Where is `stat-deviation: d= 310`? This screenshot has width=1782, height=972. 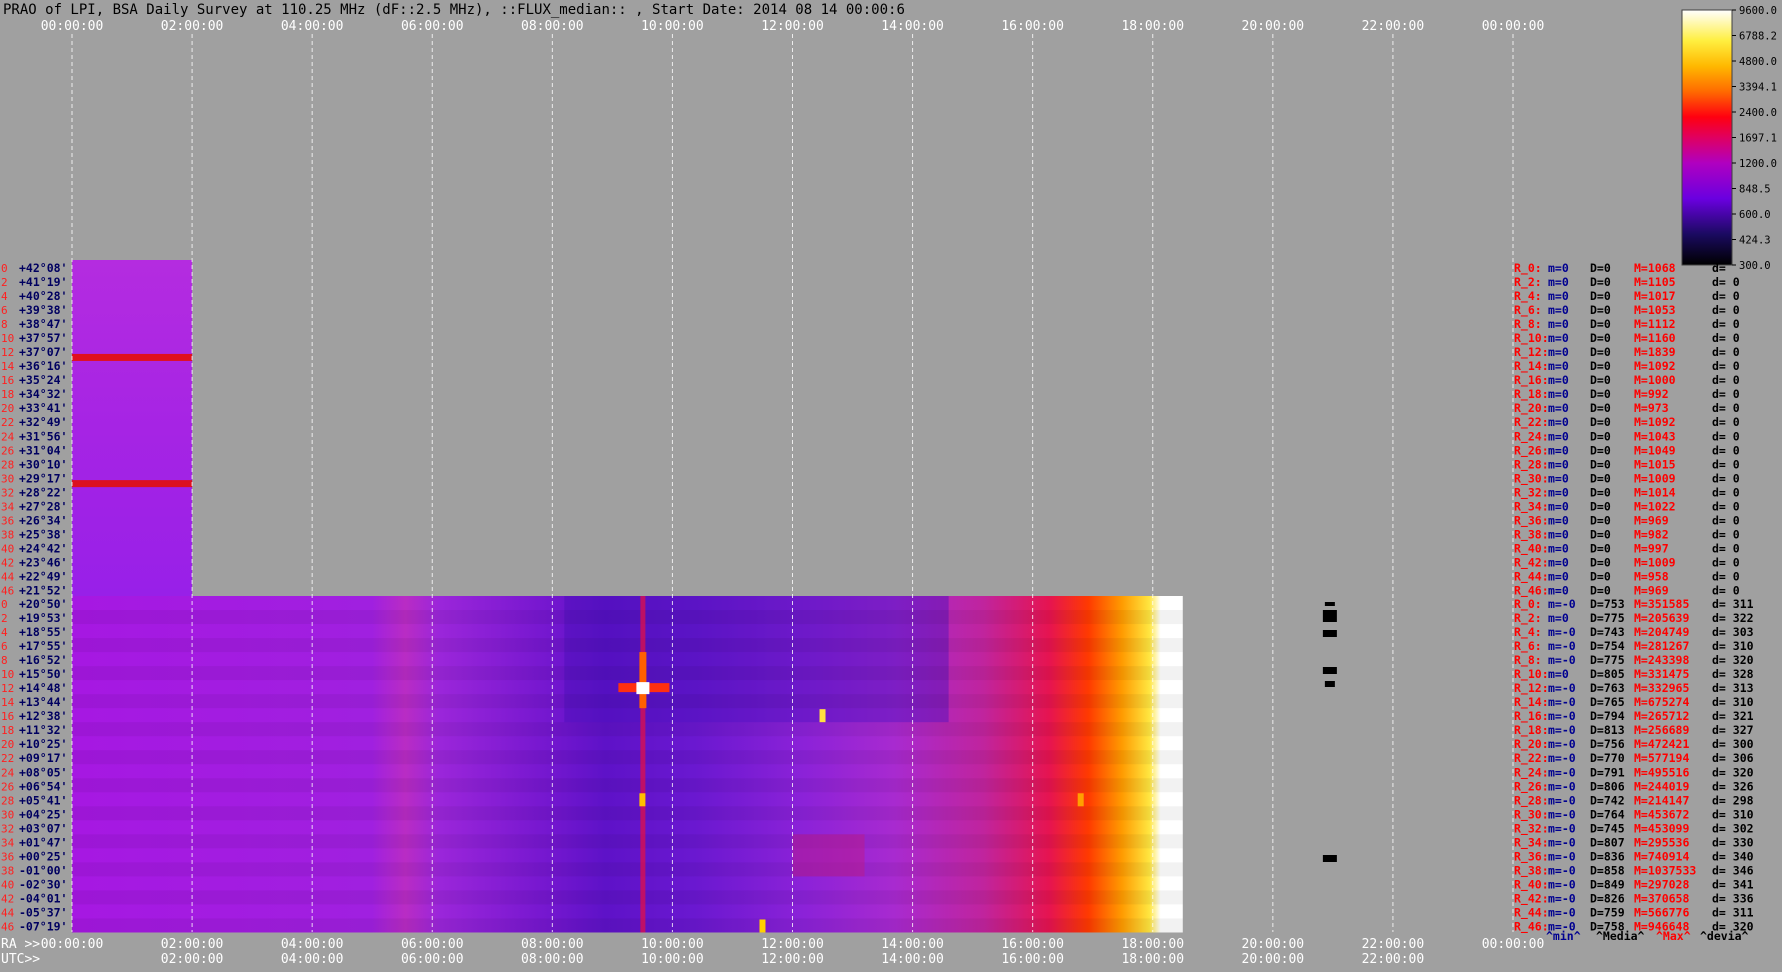 stat-deviation: d= 310 is located at coordinates (1733, 646).